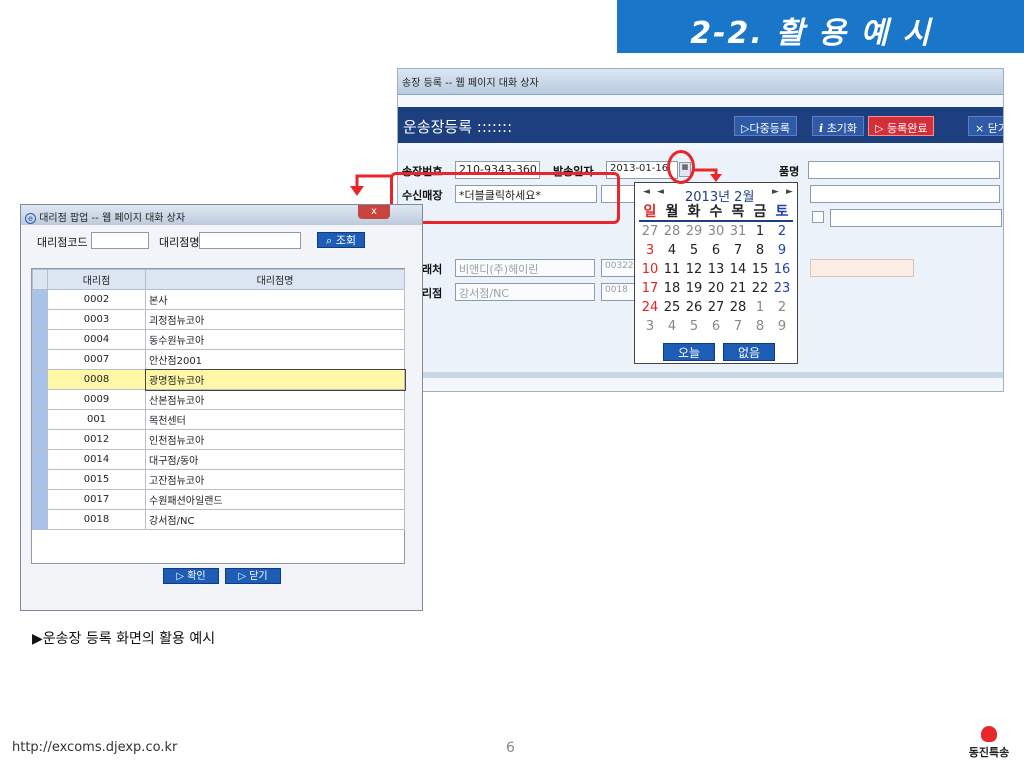 Image resolution: width=1024 pixels, height=768 pixels. I want to click on agency-name-cell: 인천점뉴코아, so click(275, 439).